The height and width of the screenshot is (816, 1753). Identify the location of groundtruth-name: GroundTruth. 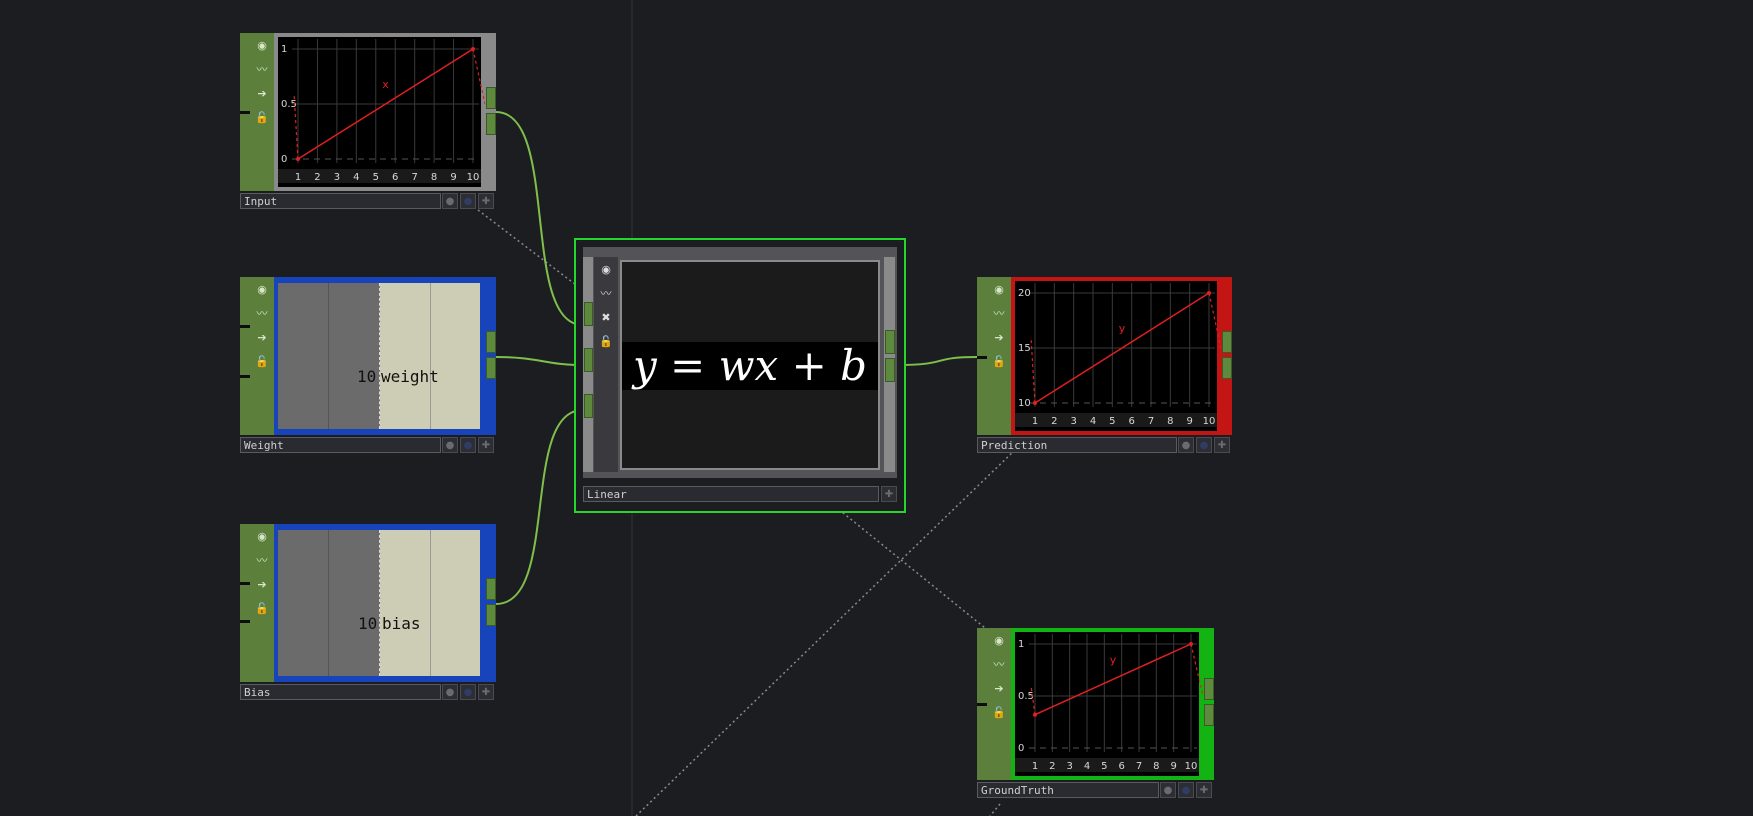
(1068, 790).